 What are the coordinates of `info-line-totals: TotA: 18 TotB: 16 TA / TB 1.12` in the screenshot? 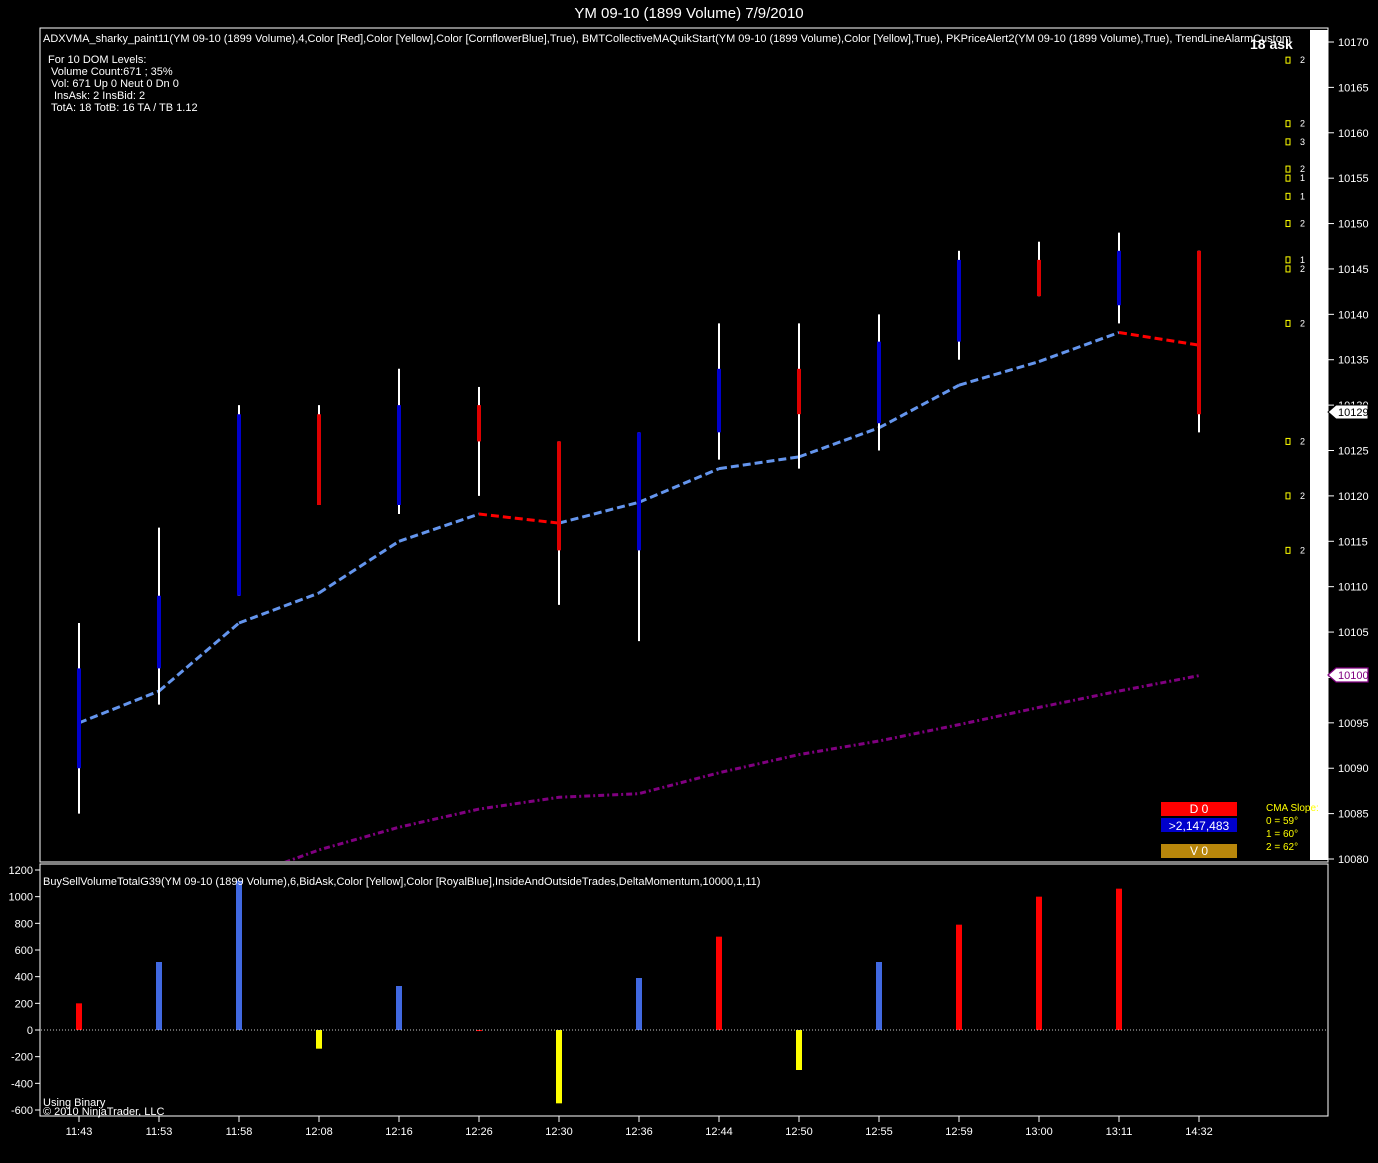 It's located at (124, 108).